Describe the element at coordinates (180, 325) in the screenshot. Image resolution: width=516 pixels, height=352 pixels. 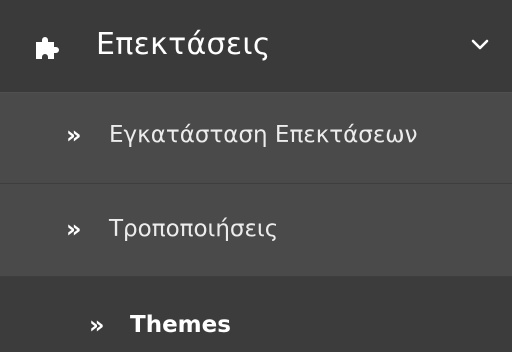
I see `submenu-item-label: Themes` at that location.